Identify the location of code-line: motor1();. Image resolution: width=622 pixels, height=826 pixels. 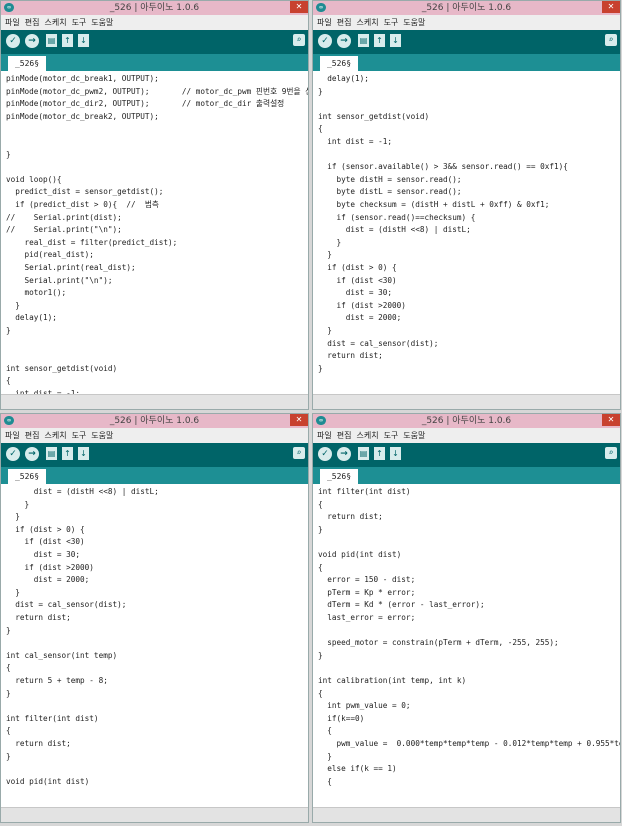
(36, 293).